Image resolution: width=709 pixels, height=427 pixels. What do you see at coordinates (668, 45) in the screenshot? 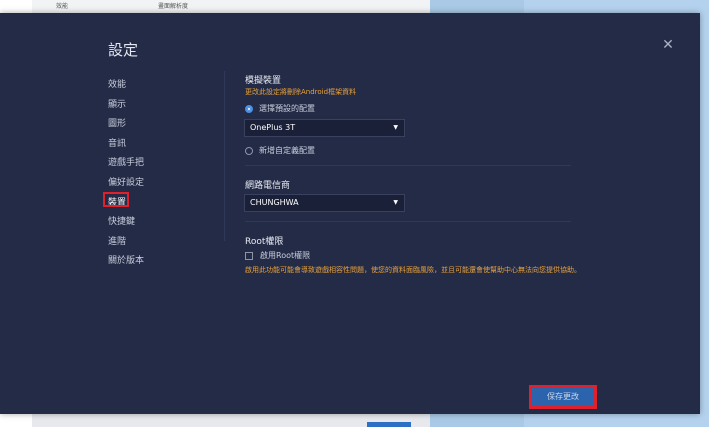
I see `close-icon: ✕` at bounding box center [668, 45].